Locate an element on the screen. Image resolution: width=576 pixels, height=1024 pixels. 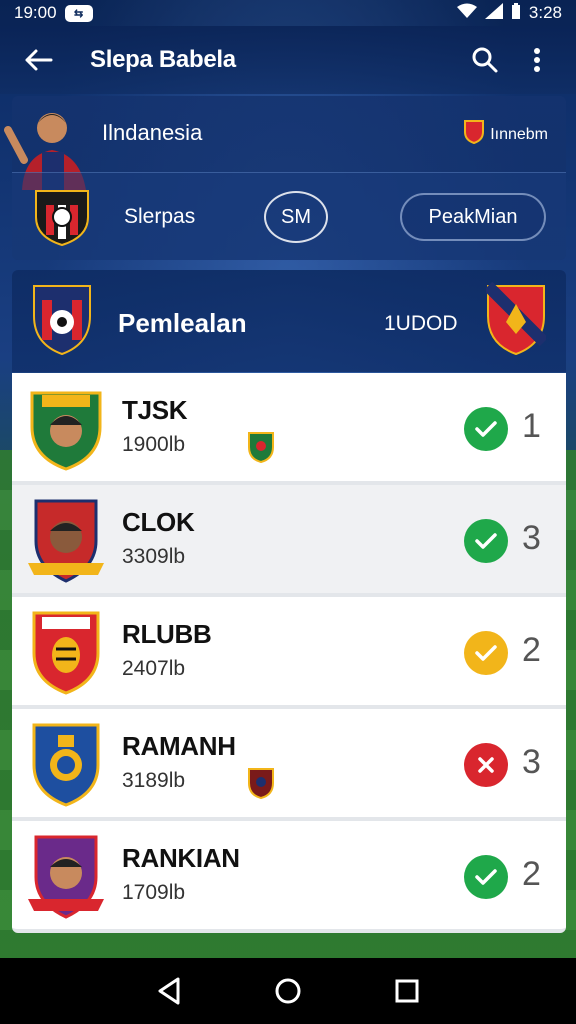
notification-icon: ⇆ is located at coordinates (78, 13).